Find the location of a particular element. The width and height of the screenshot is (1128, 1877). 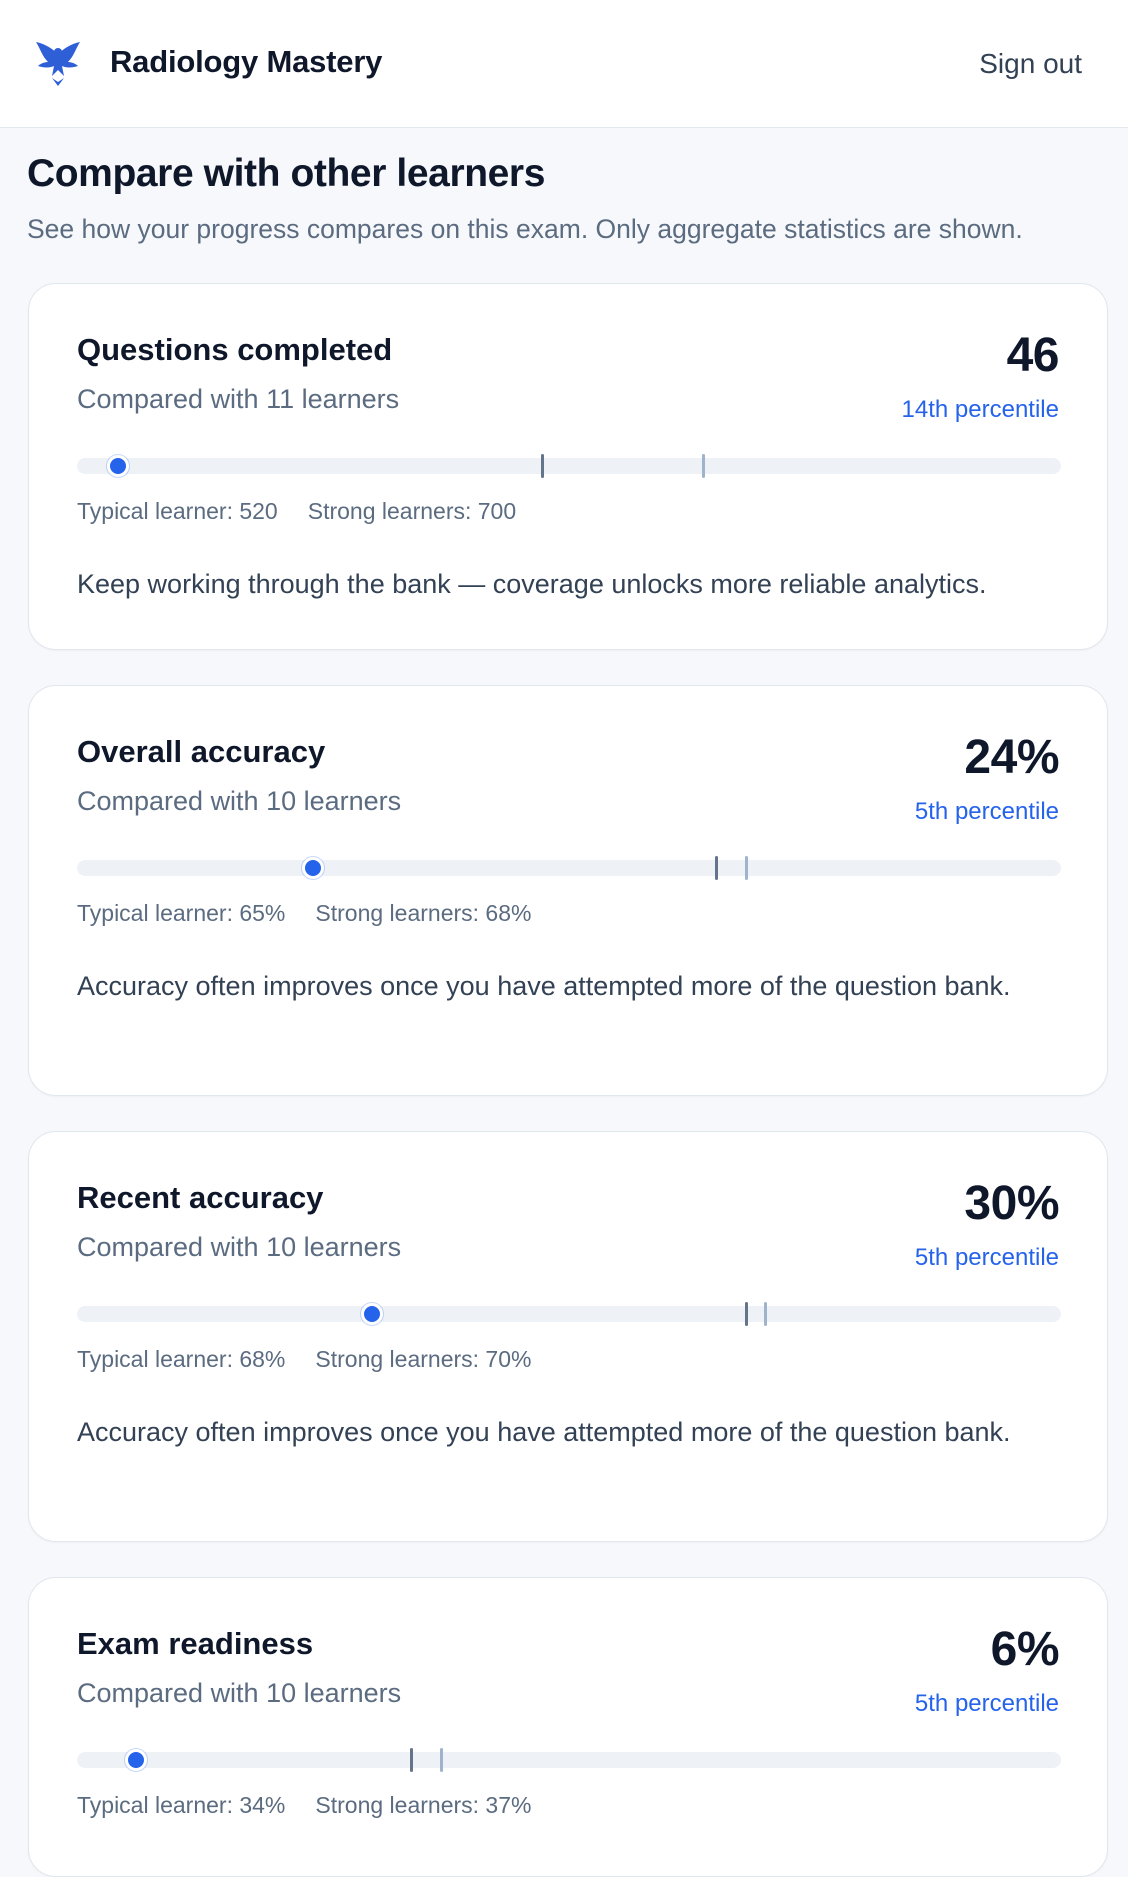

card-legend: Typical learner: 34% Strong learners: 37% is located at coordinates (304, 1805).